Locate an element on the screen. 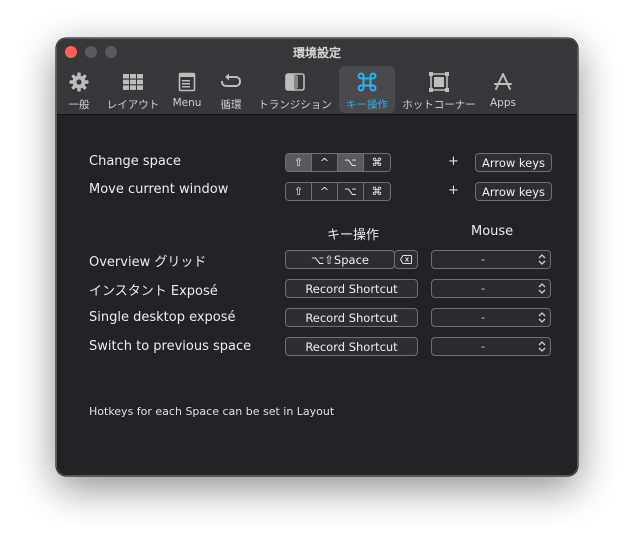 The height and width of the screenshot is (551, 634). move-window-modifiers: ⇧ ^ ⌥ ⌘ is located at coordinates (338, 191).